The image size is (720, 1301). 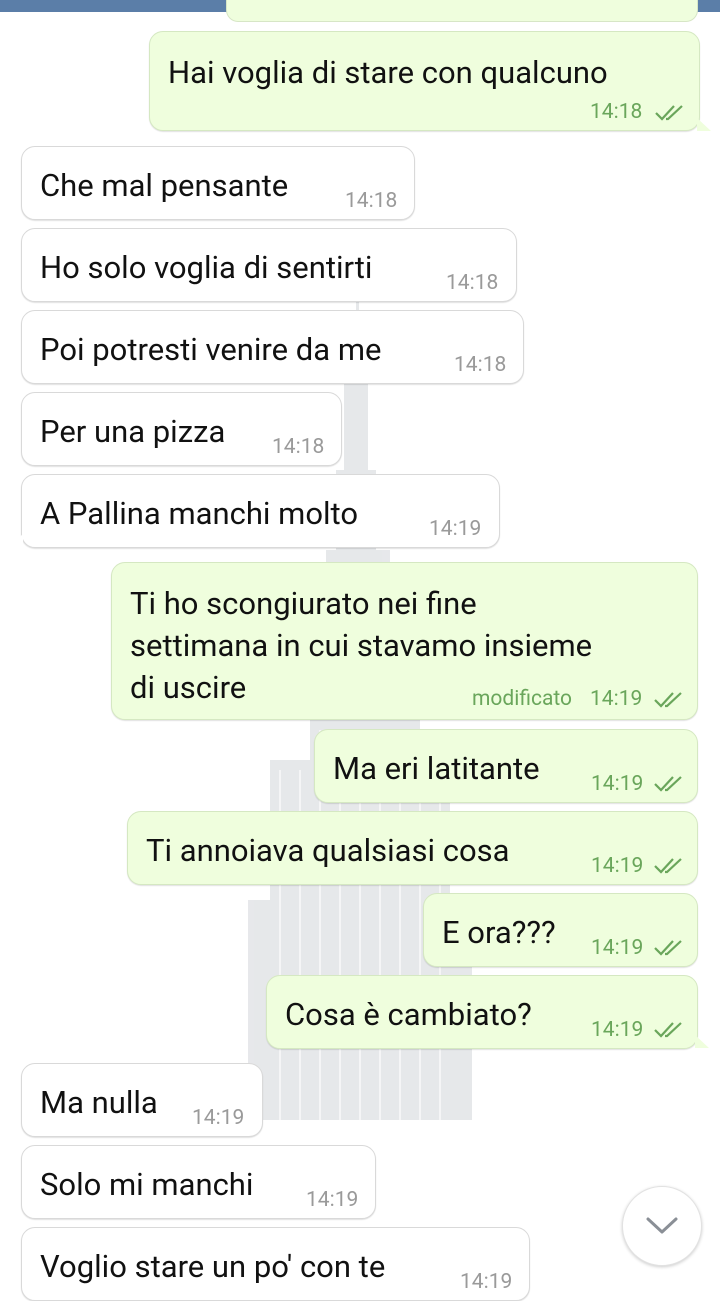 What do you see at coordinates (213, 1266) in the screenshot?
I see `message-text: Voglio stare un po' con te` at bounding box center [213, 1266].